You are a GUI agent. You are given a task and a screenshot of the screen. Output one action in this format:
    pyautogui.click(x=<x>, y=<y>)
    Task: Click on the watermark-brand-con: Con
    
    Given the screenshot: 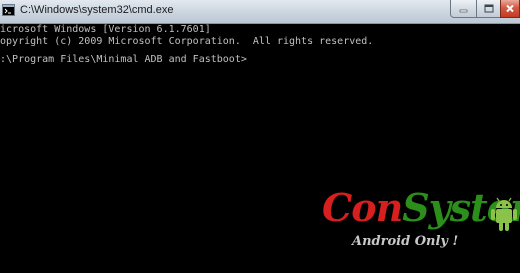 What is the action you would take?
    pyautogui.click(x=362, y=207)
    